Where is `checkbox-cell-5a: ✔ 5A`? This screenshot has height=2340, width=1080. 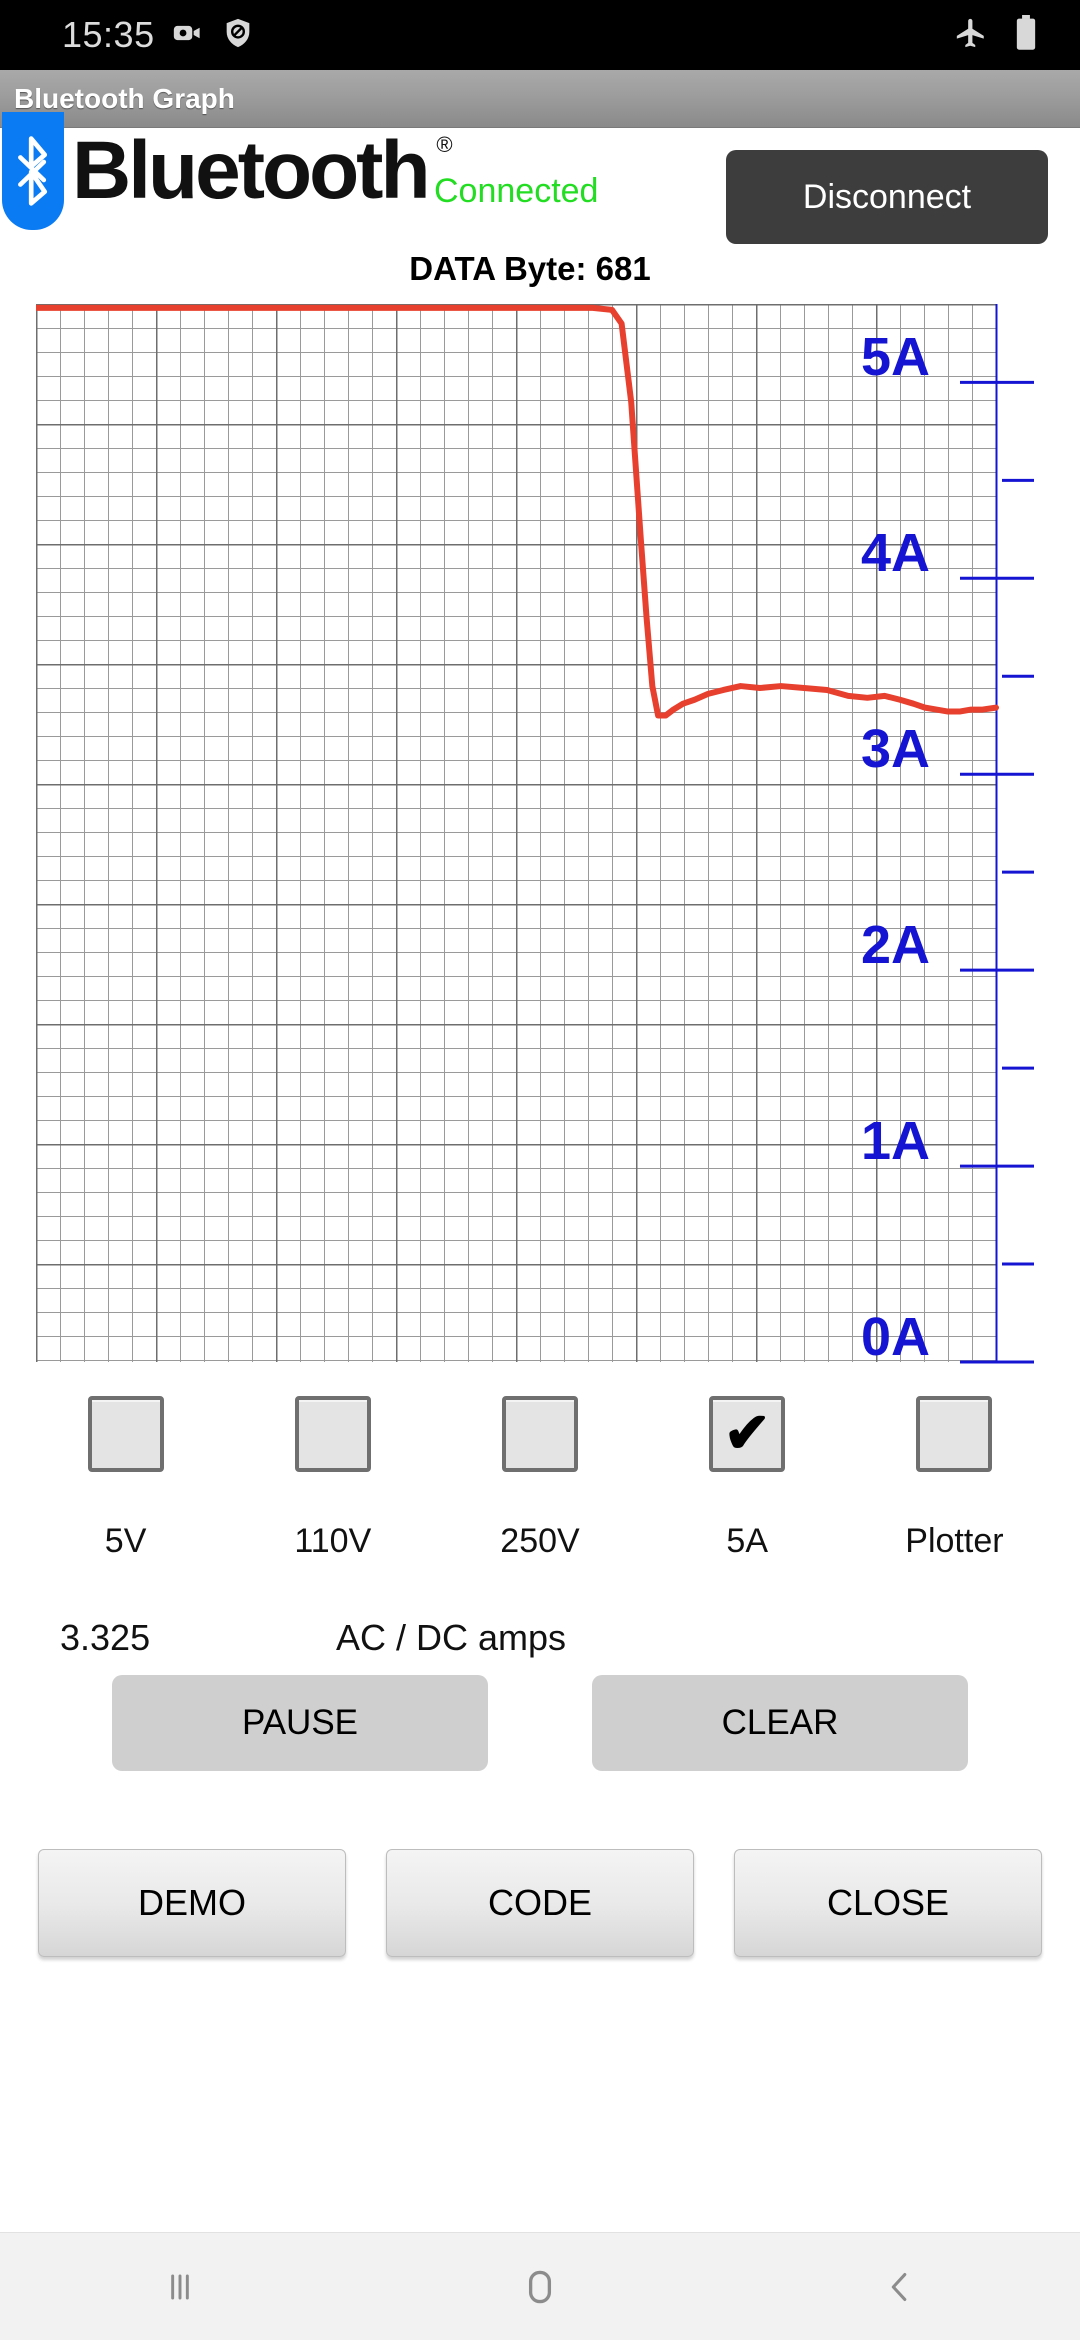 checkbox-cell-5a: ✔ 5A is located at coordinates (747, 1478).